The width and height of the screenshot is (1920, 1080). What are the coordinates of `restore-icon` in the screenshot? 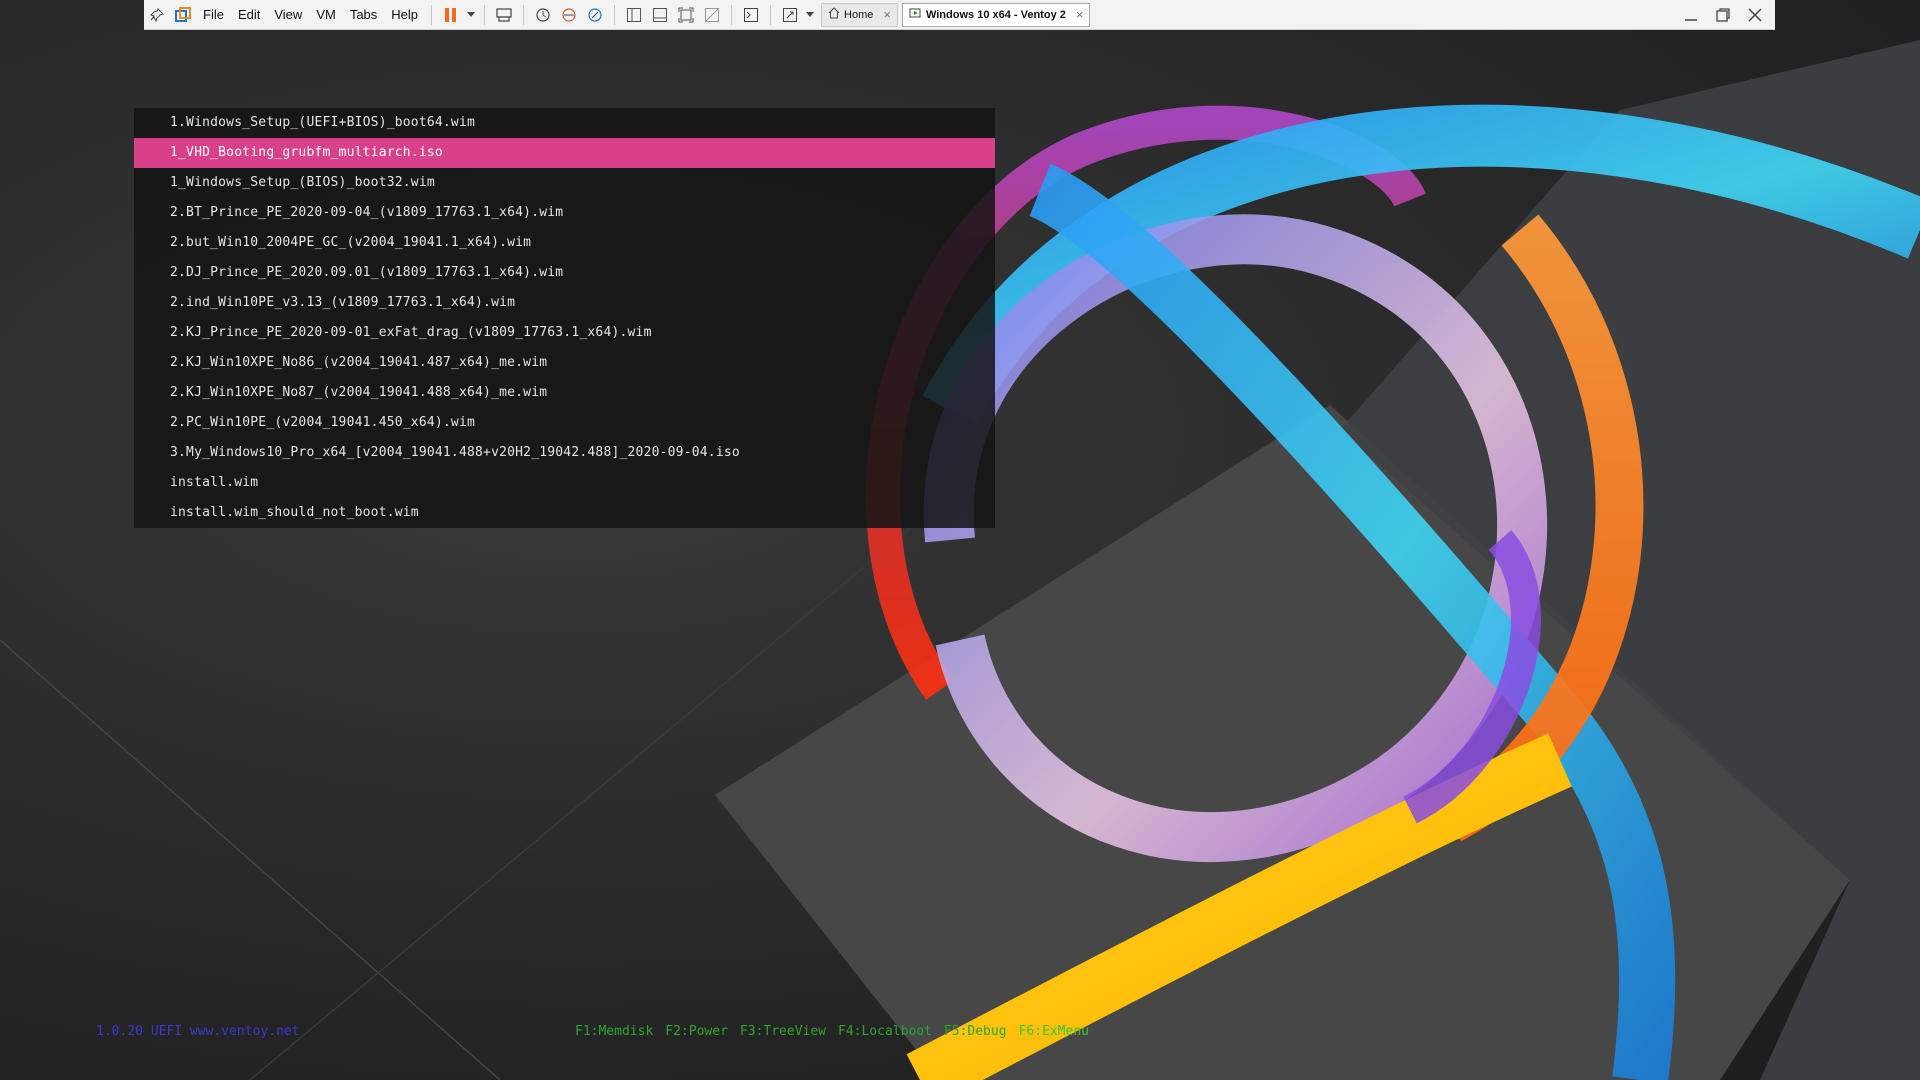 It's located at (1723, 15).